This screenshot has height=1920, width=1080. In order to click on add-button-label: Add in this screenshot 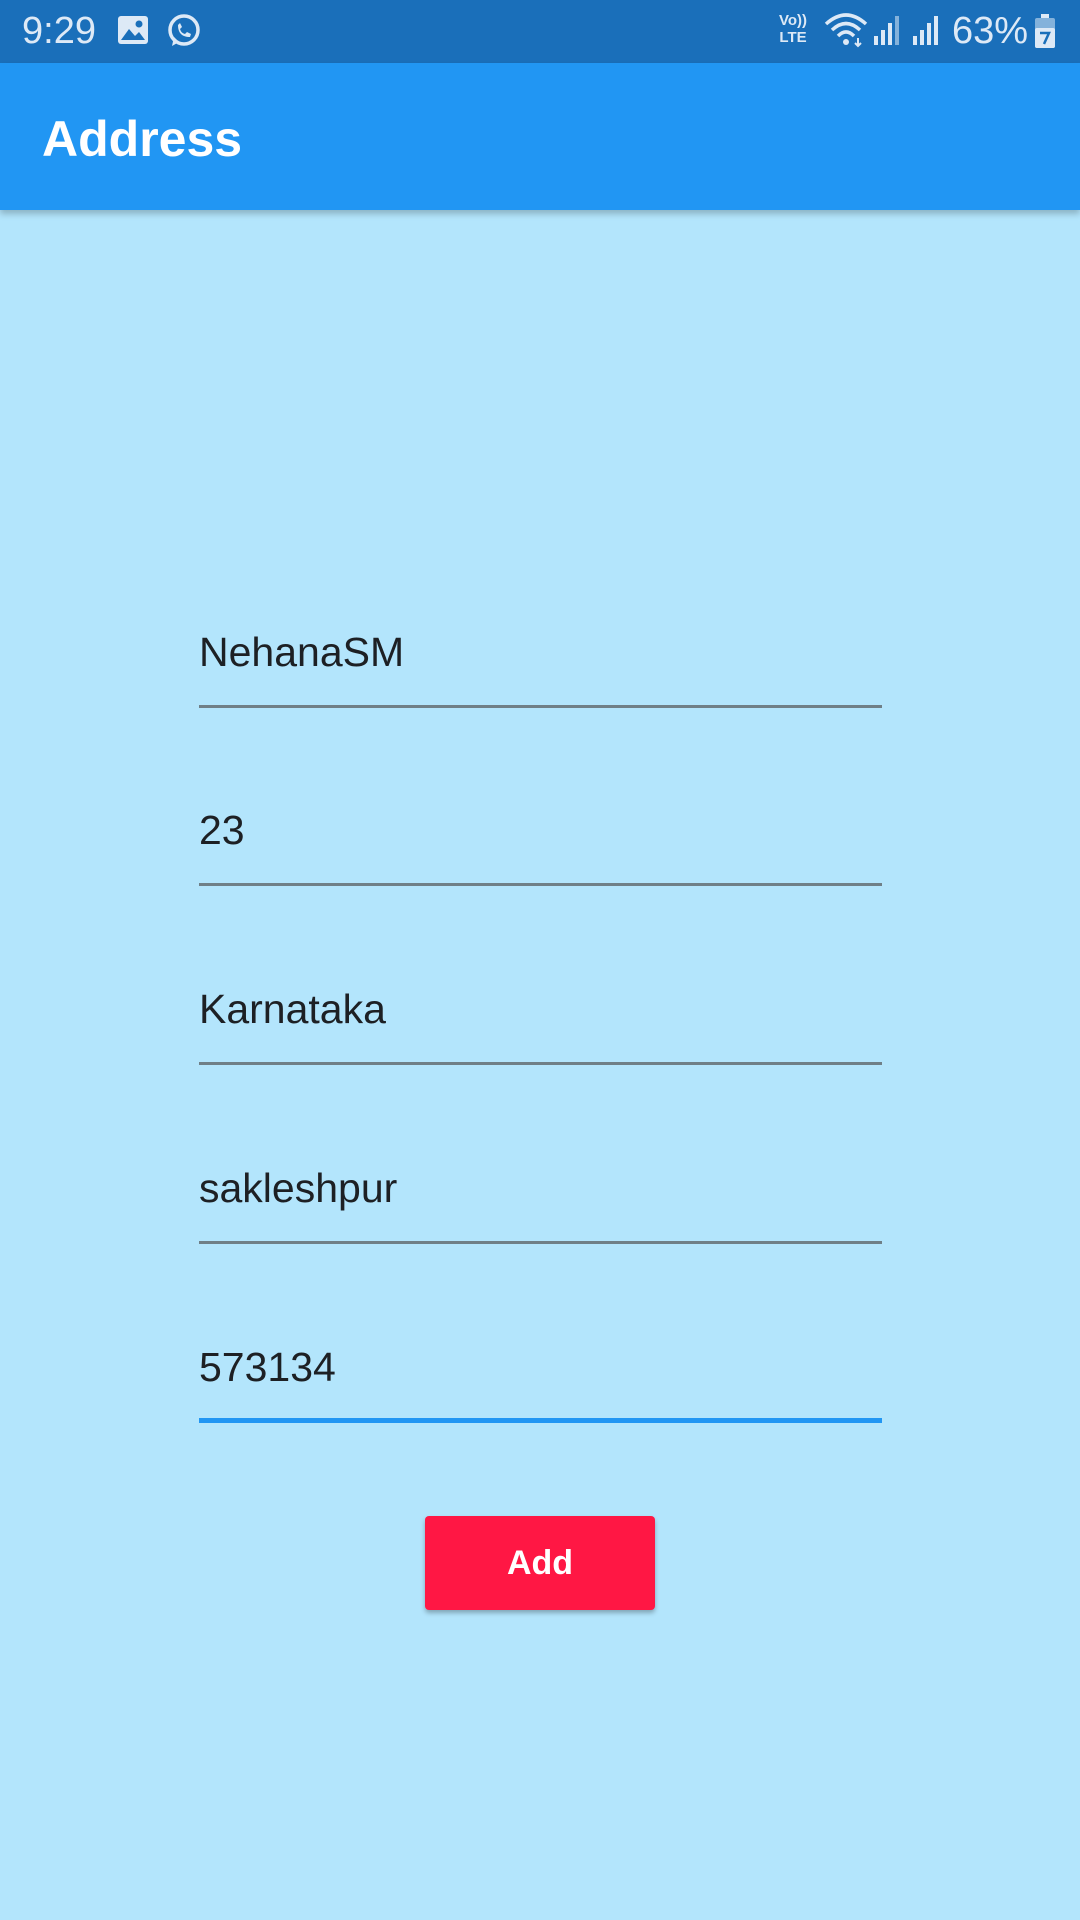, I will do `click(540, 1562)`.